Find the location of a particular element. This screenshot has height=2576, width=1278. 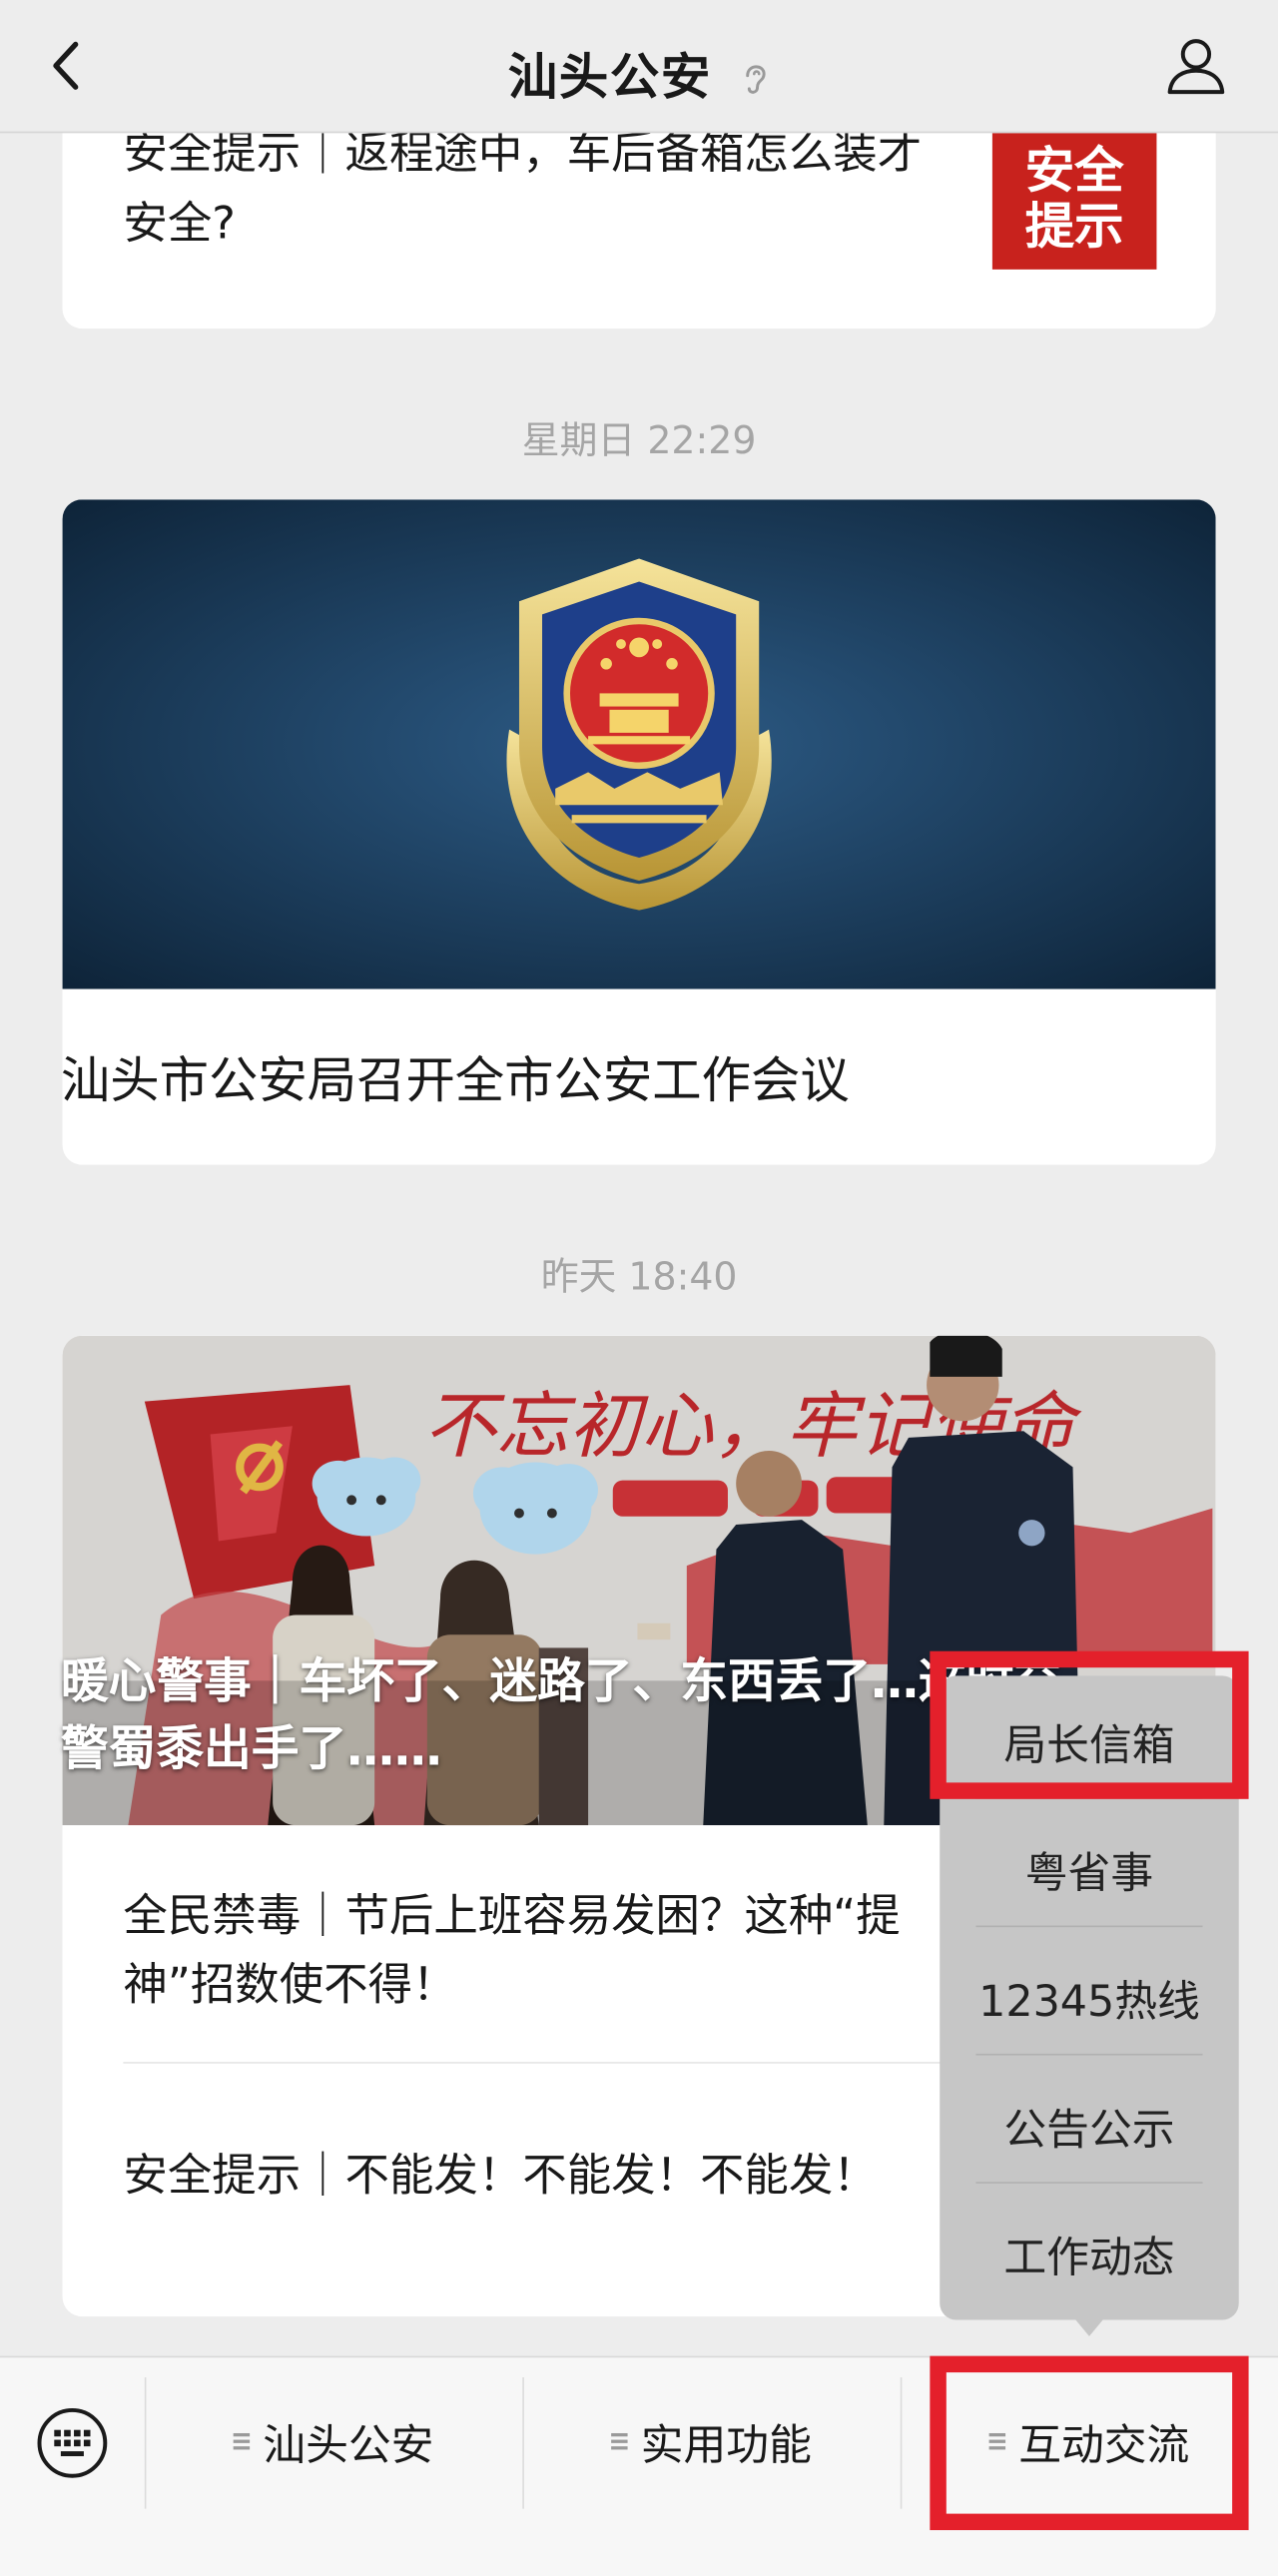

ear-icon is located at coordinates (756, 77).